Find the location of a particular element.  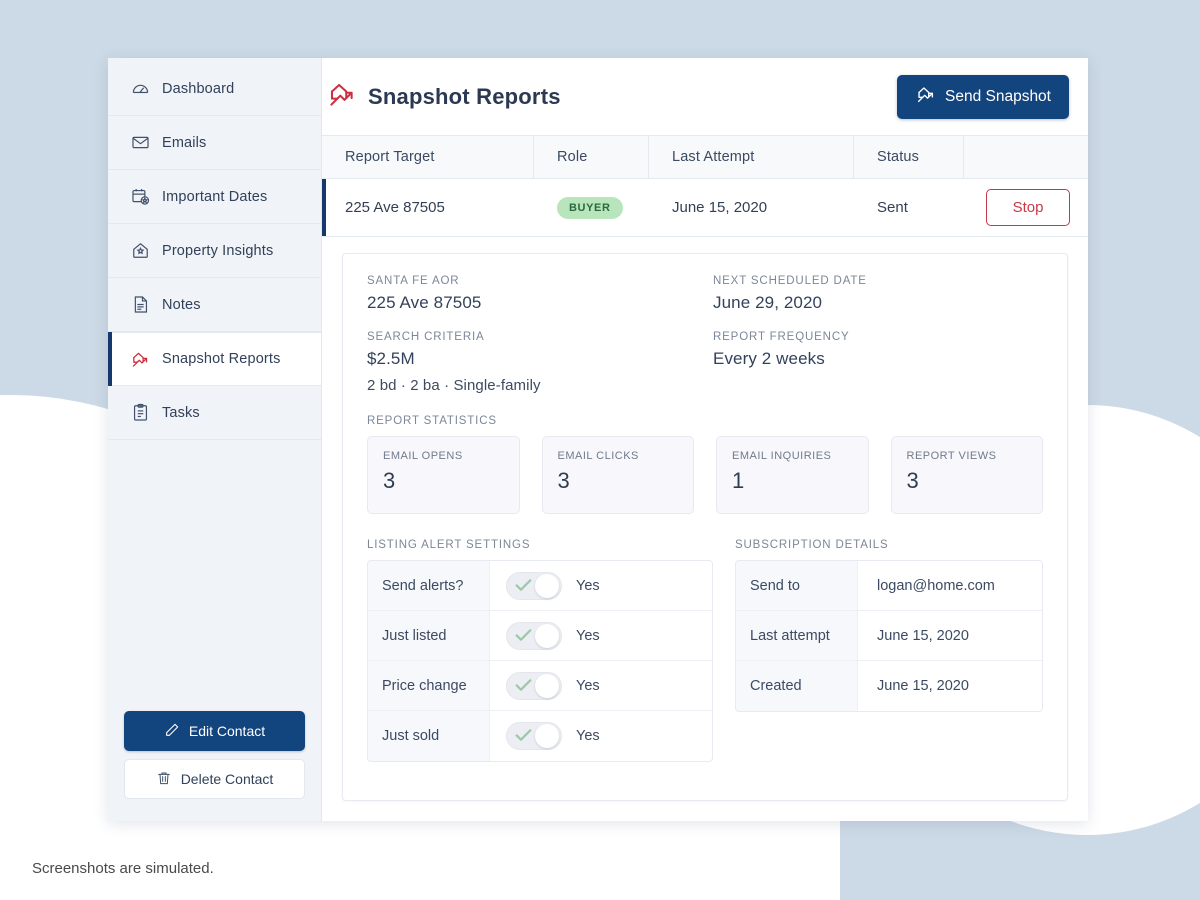

list-item: Just listed Yes is located at coordinates (540, 636).